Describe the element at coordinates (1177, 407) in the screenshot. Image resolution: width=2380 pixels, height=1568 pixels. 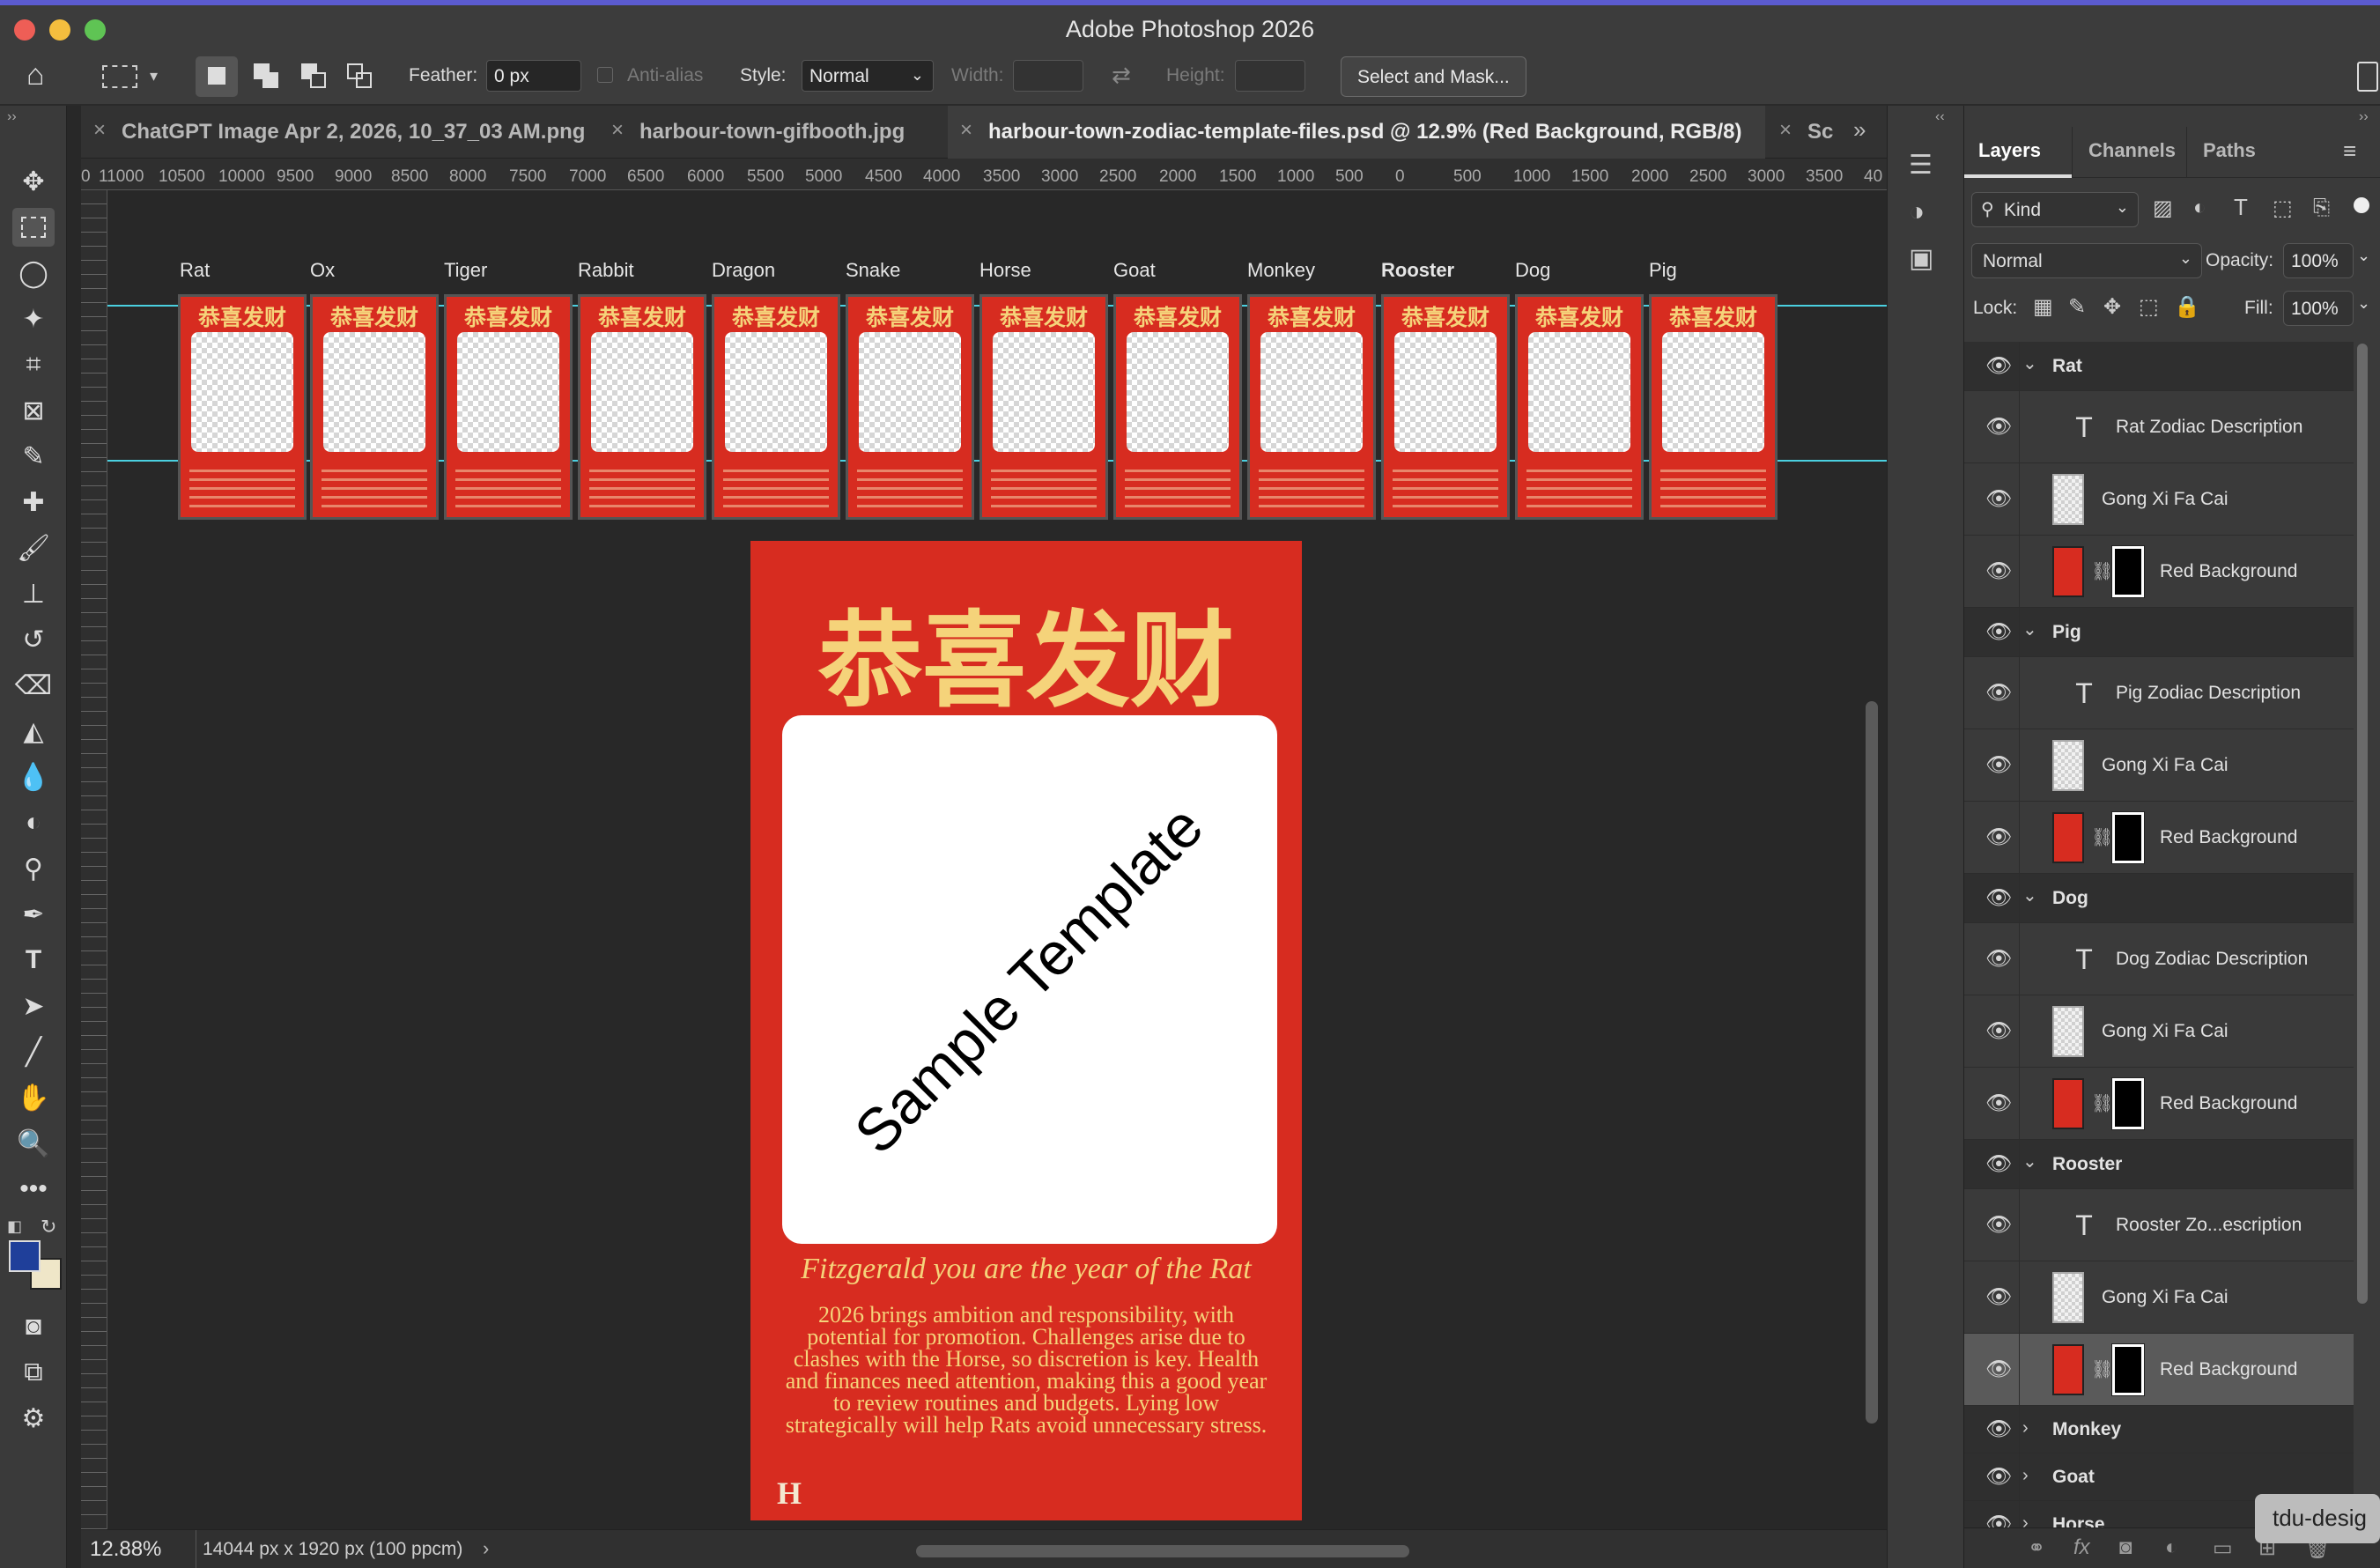
I see `zodiac-card-goat: 恭喜发财` at that location.